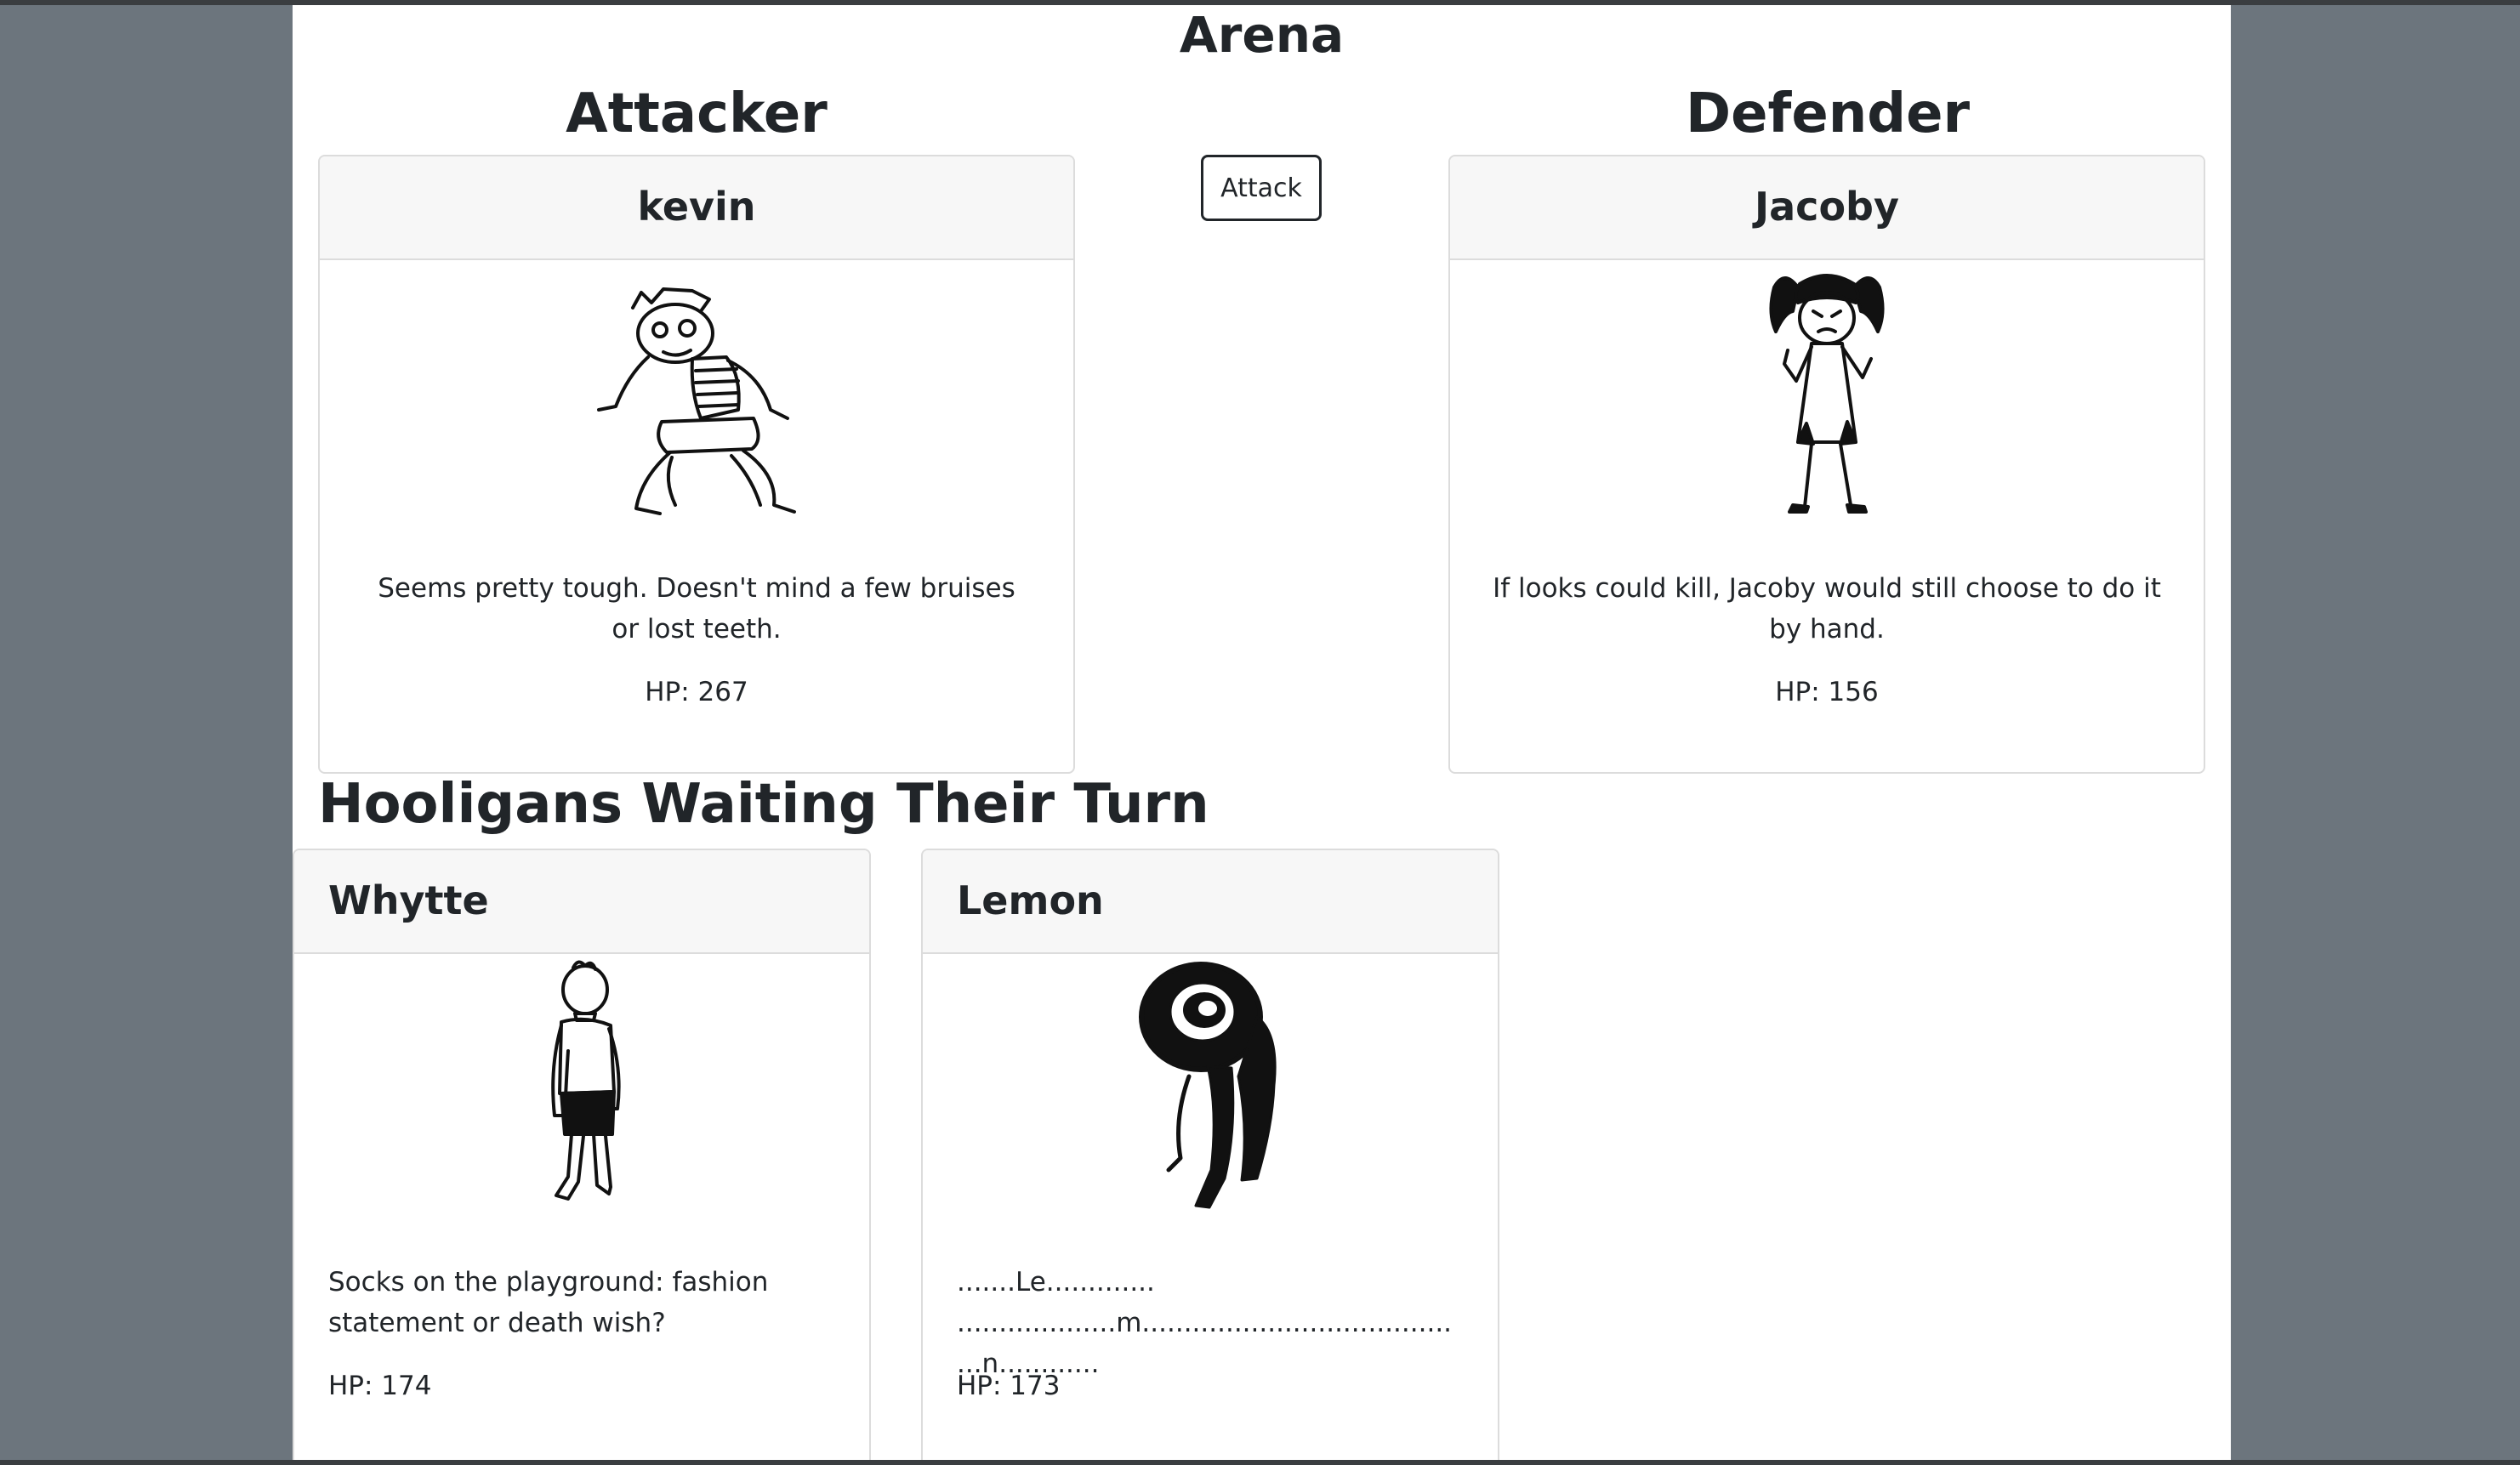 The height and width of the screenshot is (1465, 2520). Describe the element at coordinates (1210, 902) in the screenshot. I see `queue-card-name: Lemon` at that location.